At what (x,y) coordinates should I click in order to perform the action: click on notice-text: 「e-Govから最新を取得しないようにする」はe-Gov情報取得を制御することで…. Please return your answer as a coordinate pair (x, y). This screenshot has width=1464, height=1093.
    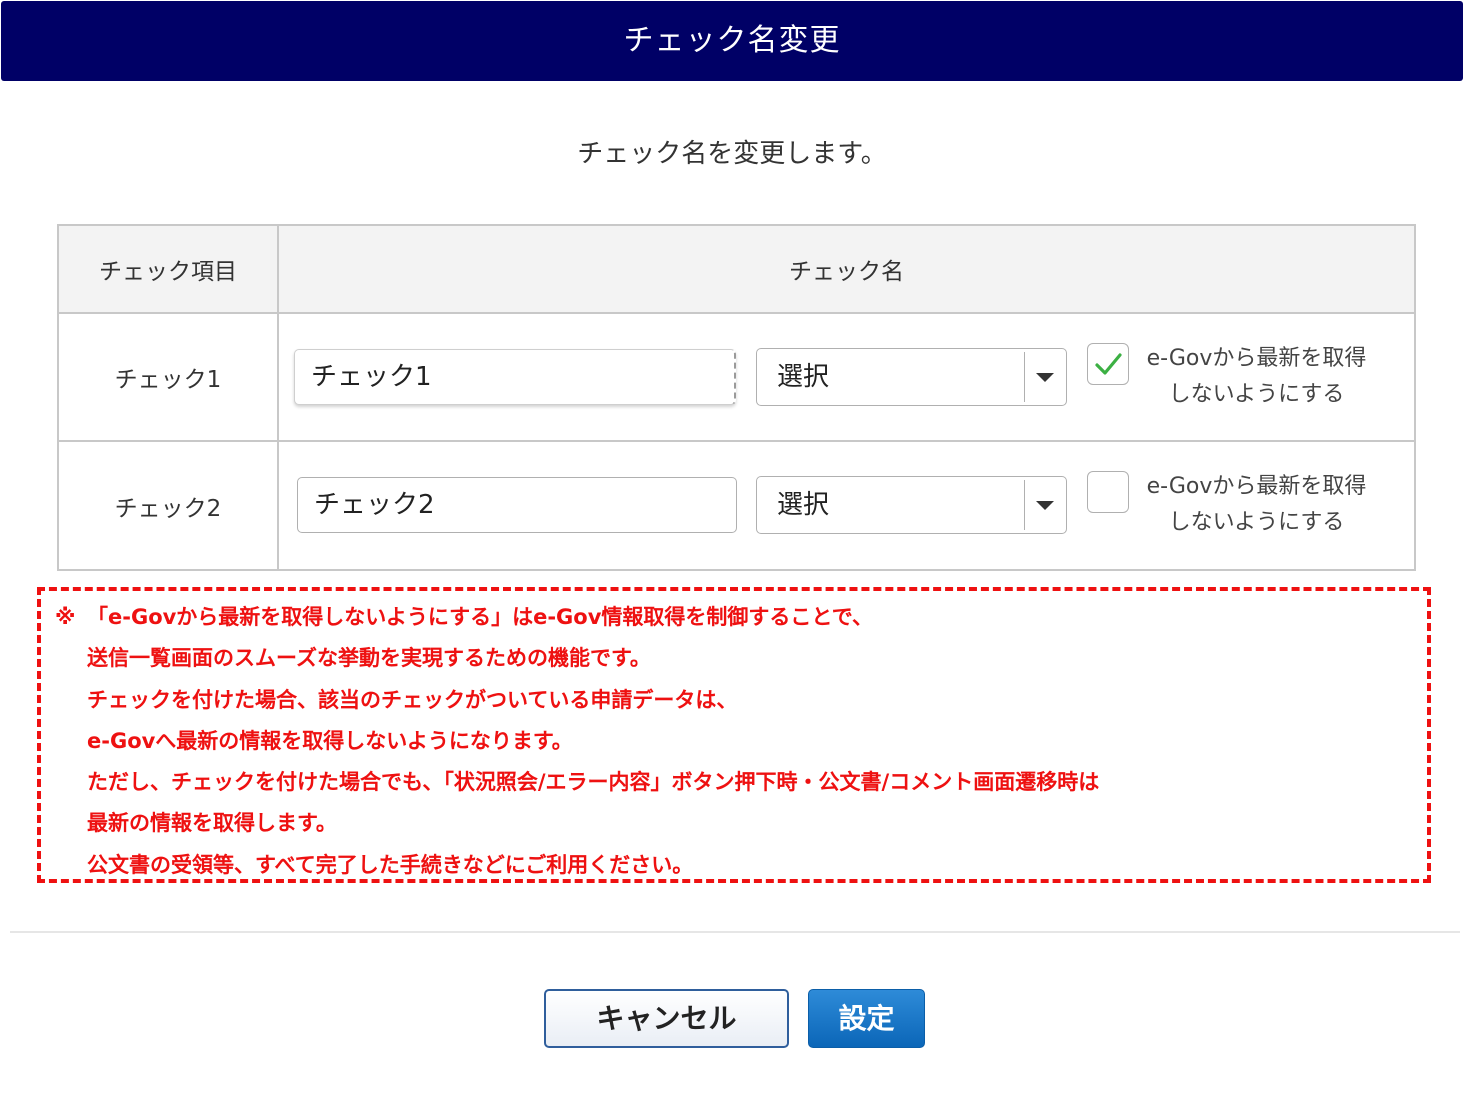
    Looking at the image, I should click on (480, 617).